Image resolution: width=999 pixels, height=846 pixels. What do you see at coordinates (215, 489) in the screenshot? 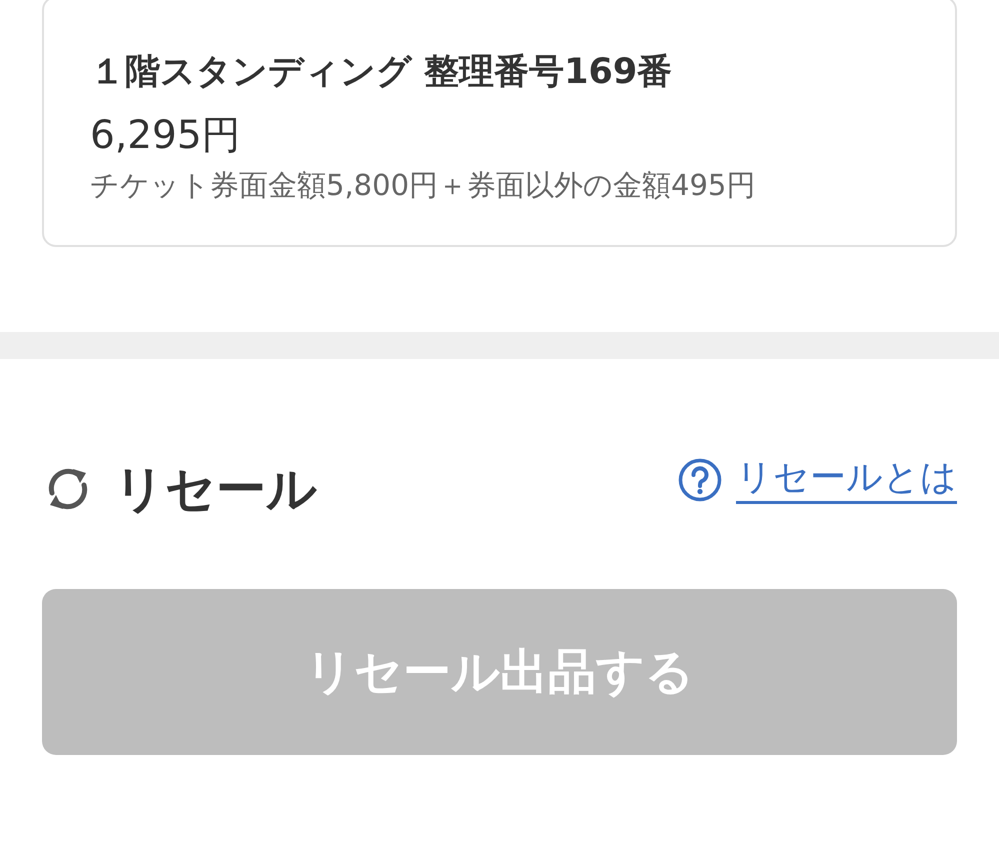
I see `section-heading: リセール` at bounding box center [215, 489].